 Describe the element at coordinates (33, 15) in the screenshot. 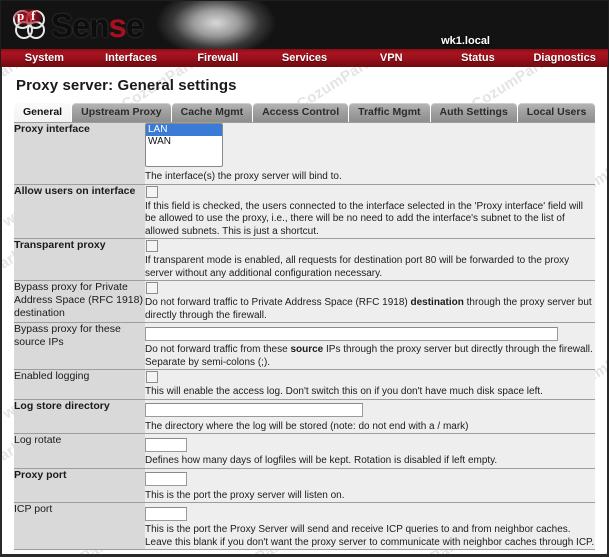

I see `logo-letter-f: f` at that location.